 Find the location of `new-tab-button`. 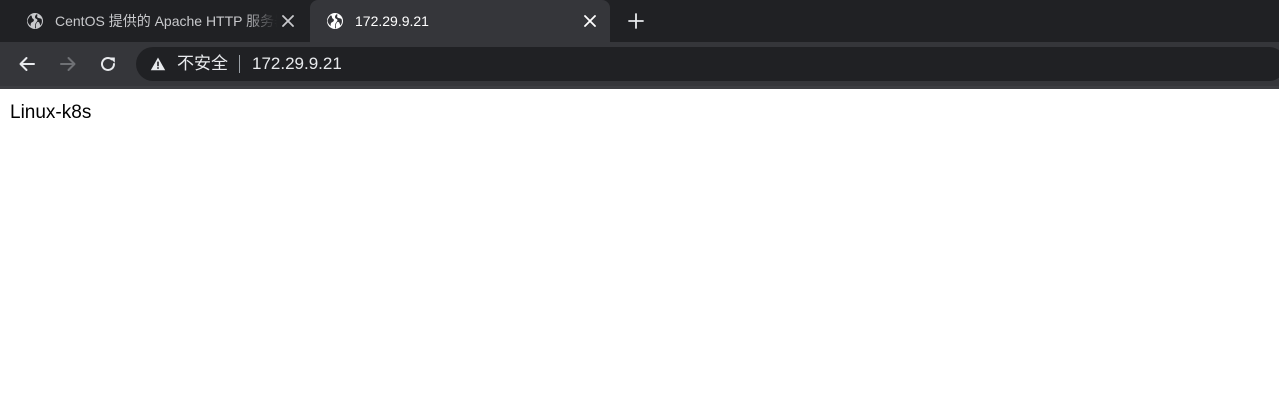

new-tab-button is located at coordinates (636, 21).